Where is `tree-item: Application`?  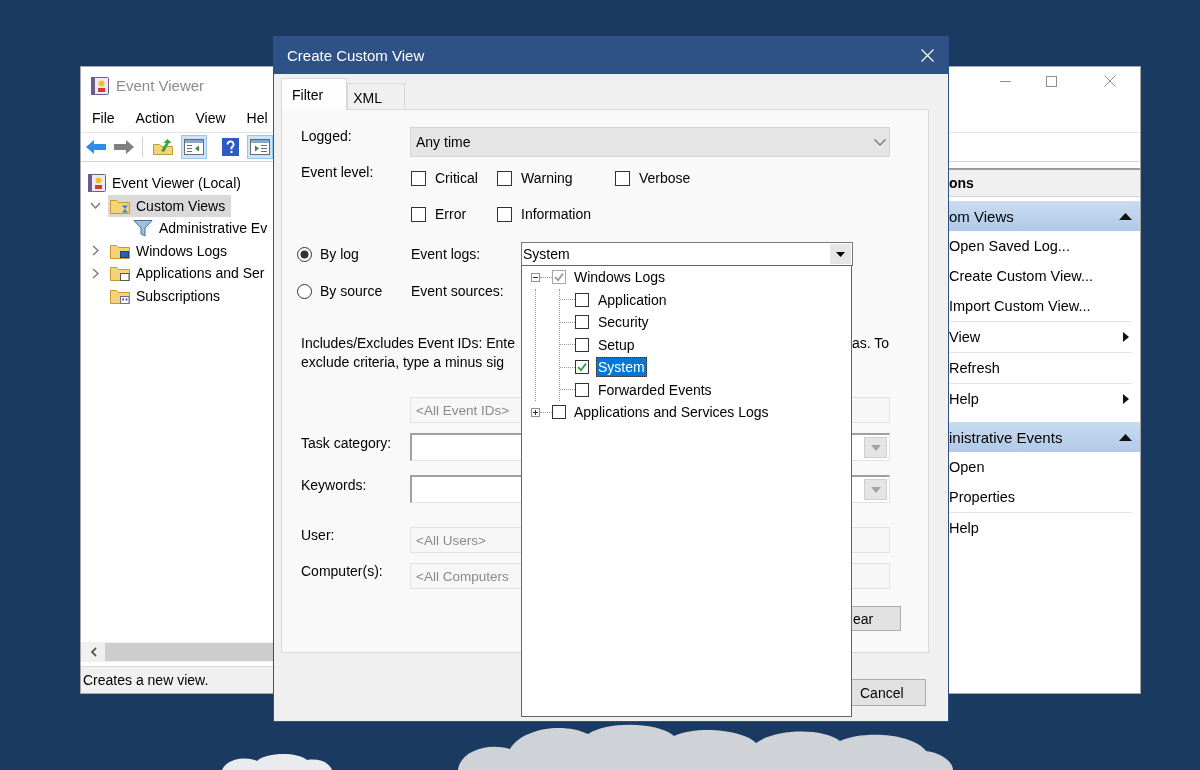 tree-item: Application is located at coordinates (632, 299).